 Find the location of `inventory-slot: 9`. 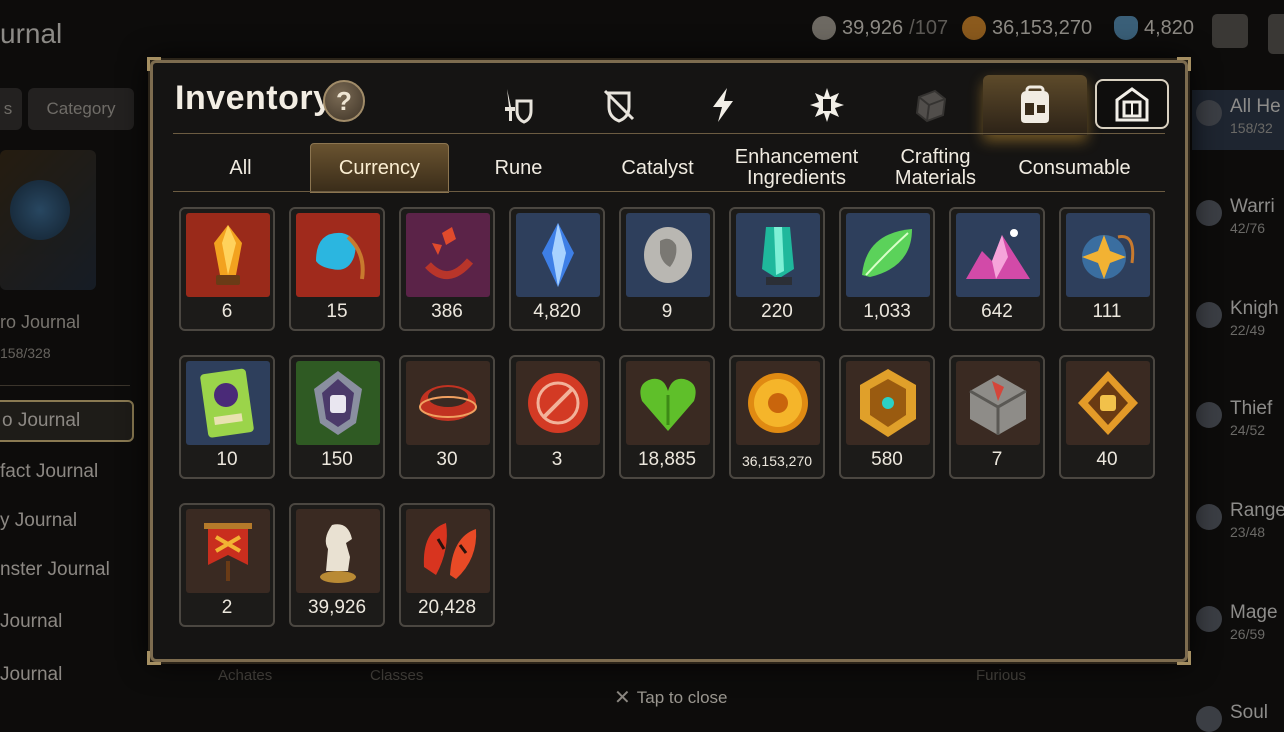

inventory-slot: 9 is located at coordinates (667, 269).